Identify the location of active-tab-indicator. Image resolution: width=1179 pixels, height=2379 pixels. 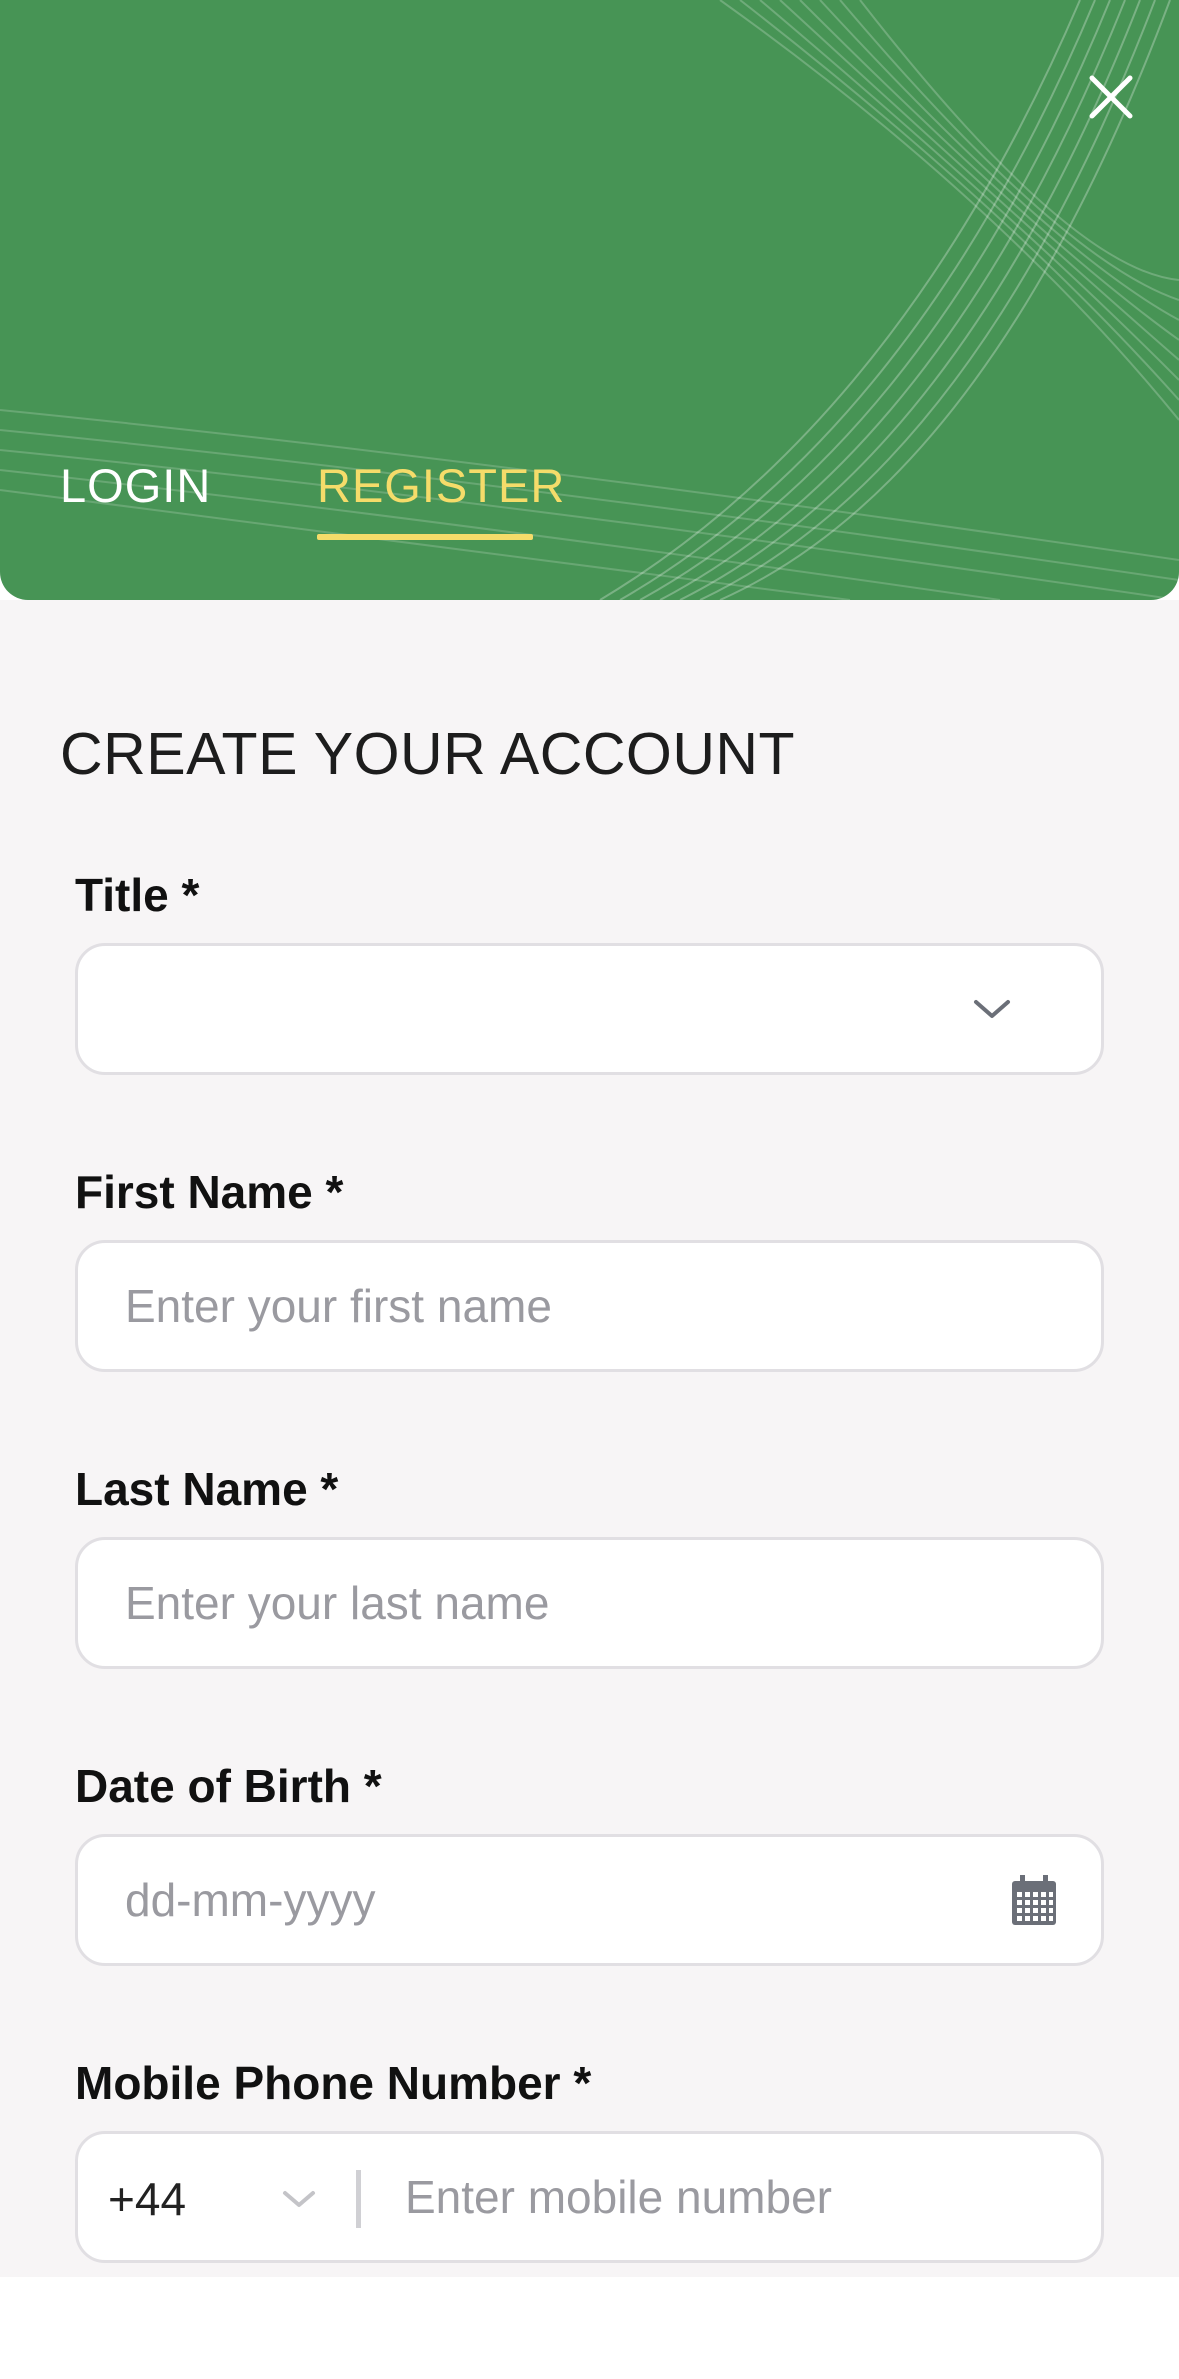
(425, 537).